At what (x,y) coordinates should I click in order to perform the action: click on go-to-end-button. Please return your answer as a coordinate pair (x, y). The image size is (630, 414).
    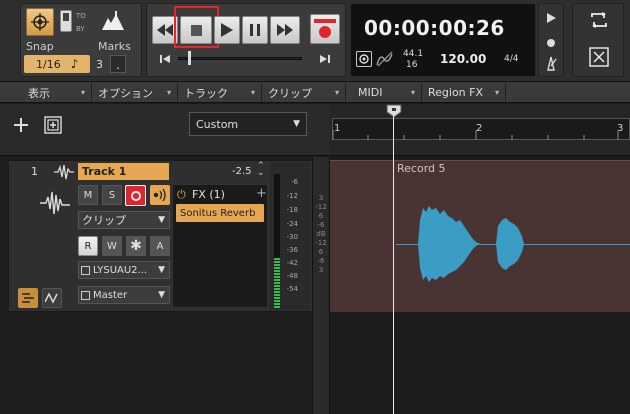
    Looking at the image, I should click on (325, 58).